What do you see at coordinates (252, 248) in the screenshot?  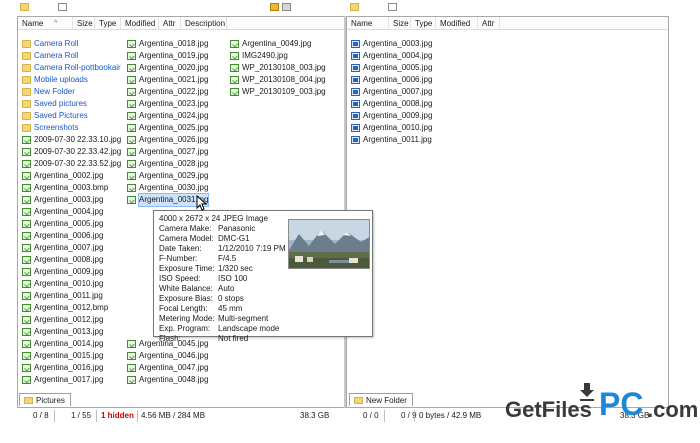 I see `tooltip-row-value: 1/12/2010 7:19 PM` at bounding box center [252, 248].